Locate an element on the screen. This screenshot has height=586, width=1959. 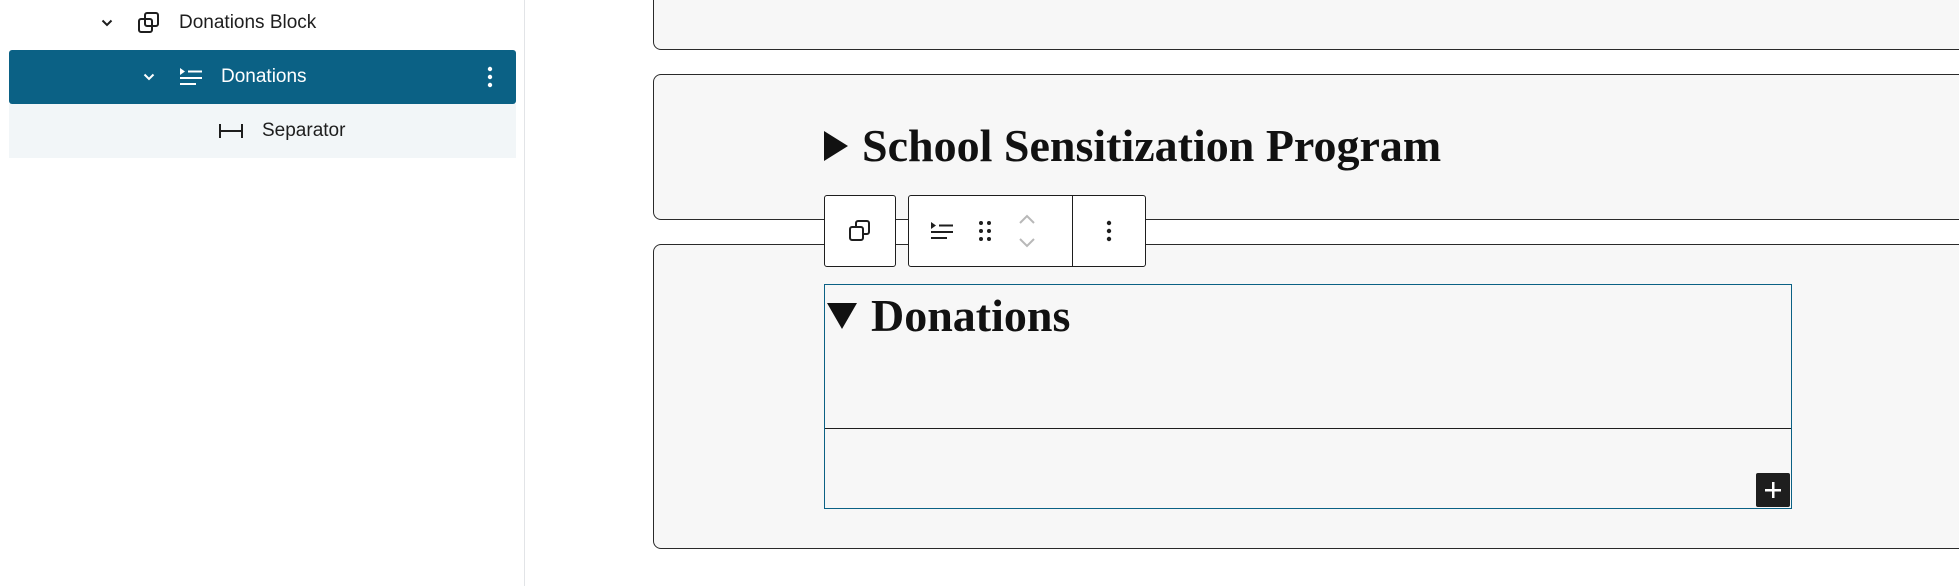
move-down-button is located at coordinates (1027, 243).